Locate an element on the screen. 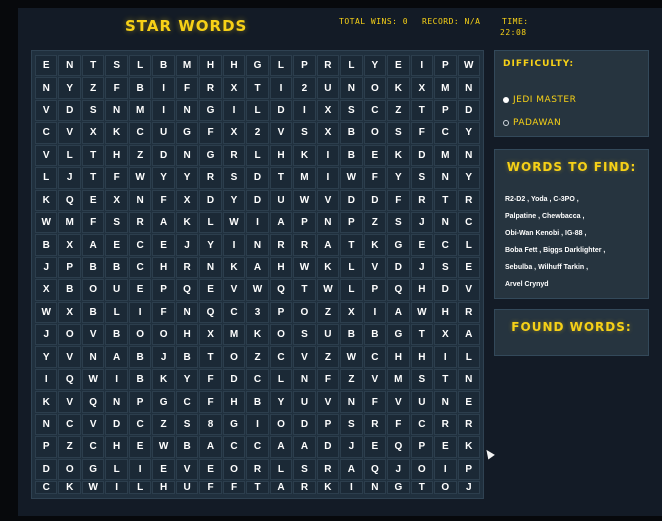 This screenshot has height=521, width=662. grid-cell: K is located at coordinates (257, 335).